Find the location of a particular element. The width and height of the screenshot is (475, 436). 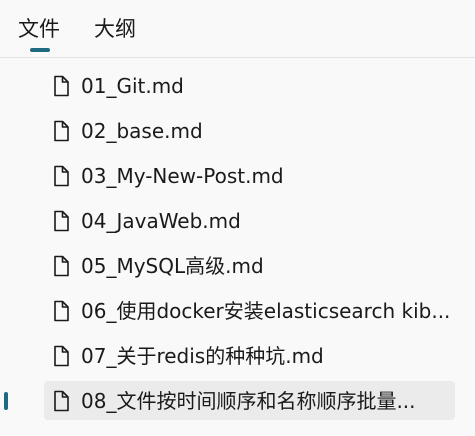

file-item: 07_关于redis的种种坑.md is located at coordinates (237, 355).